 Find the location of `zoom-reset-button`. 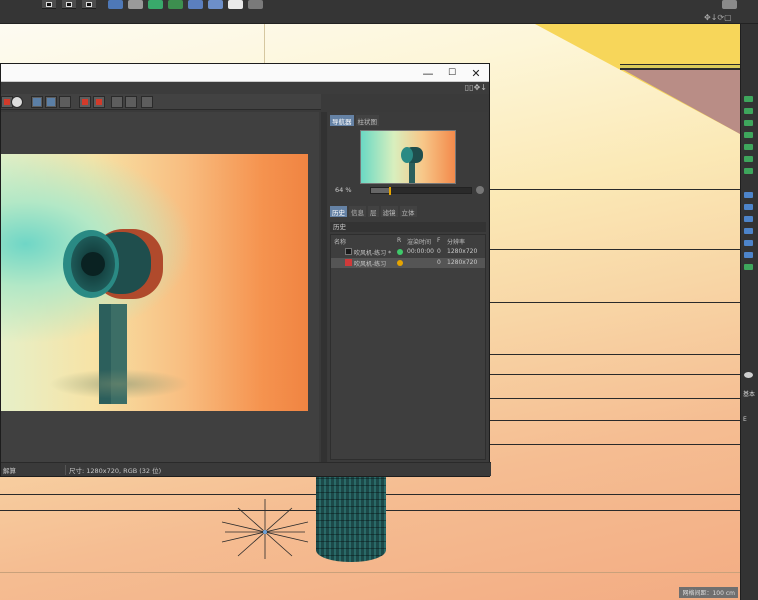

zoom-reset-button is located at coordinates (480, 190).